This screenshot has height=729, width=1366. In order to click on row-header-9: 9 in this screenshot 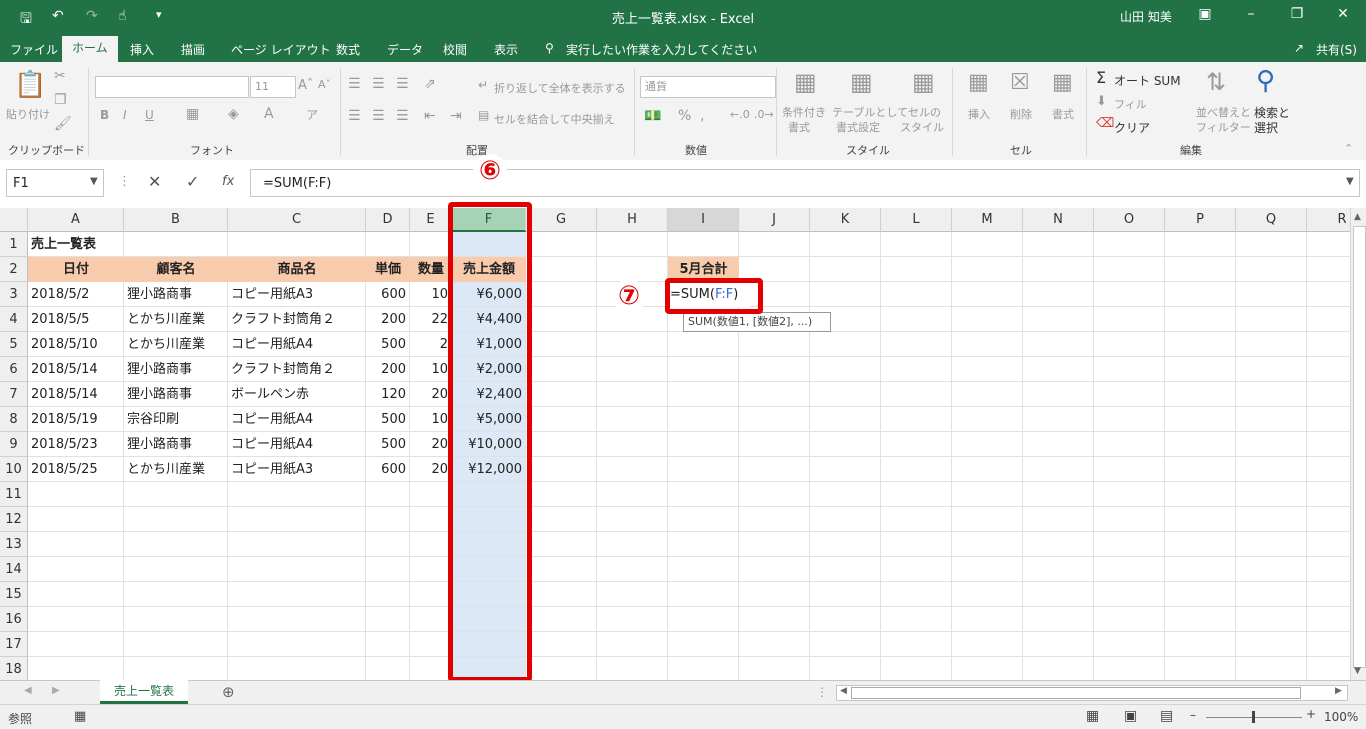, I will do `click(14, 444)`.